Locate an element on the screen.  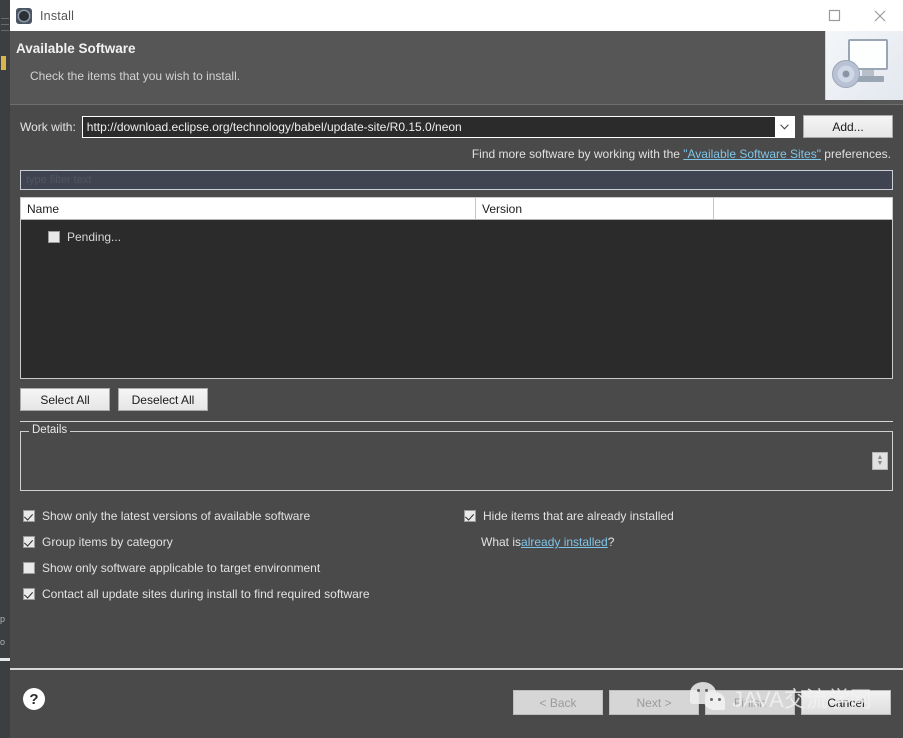
background-text-1: p is located at coordinates (3, 619).